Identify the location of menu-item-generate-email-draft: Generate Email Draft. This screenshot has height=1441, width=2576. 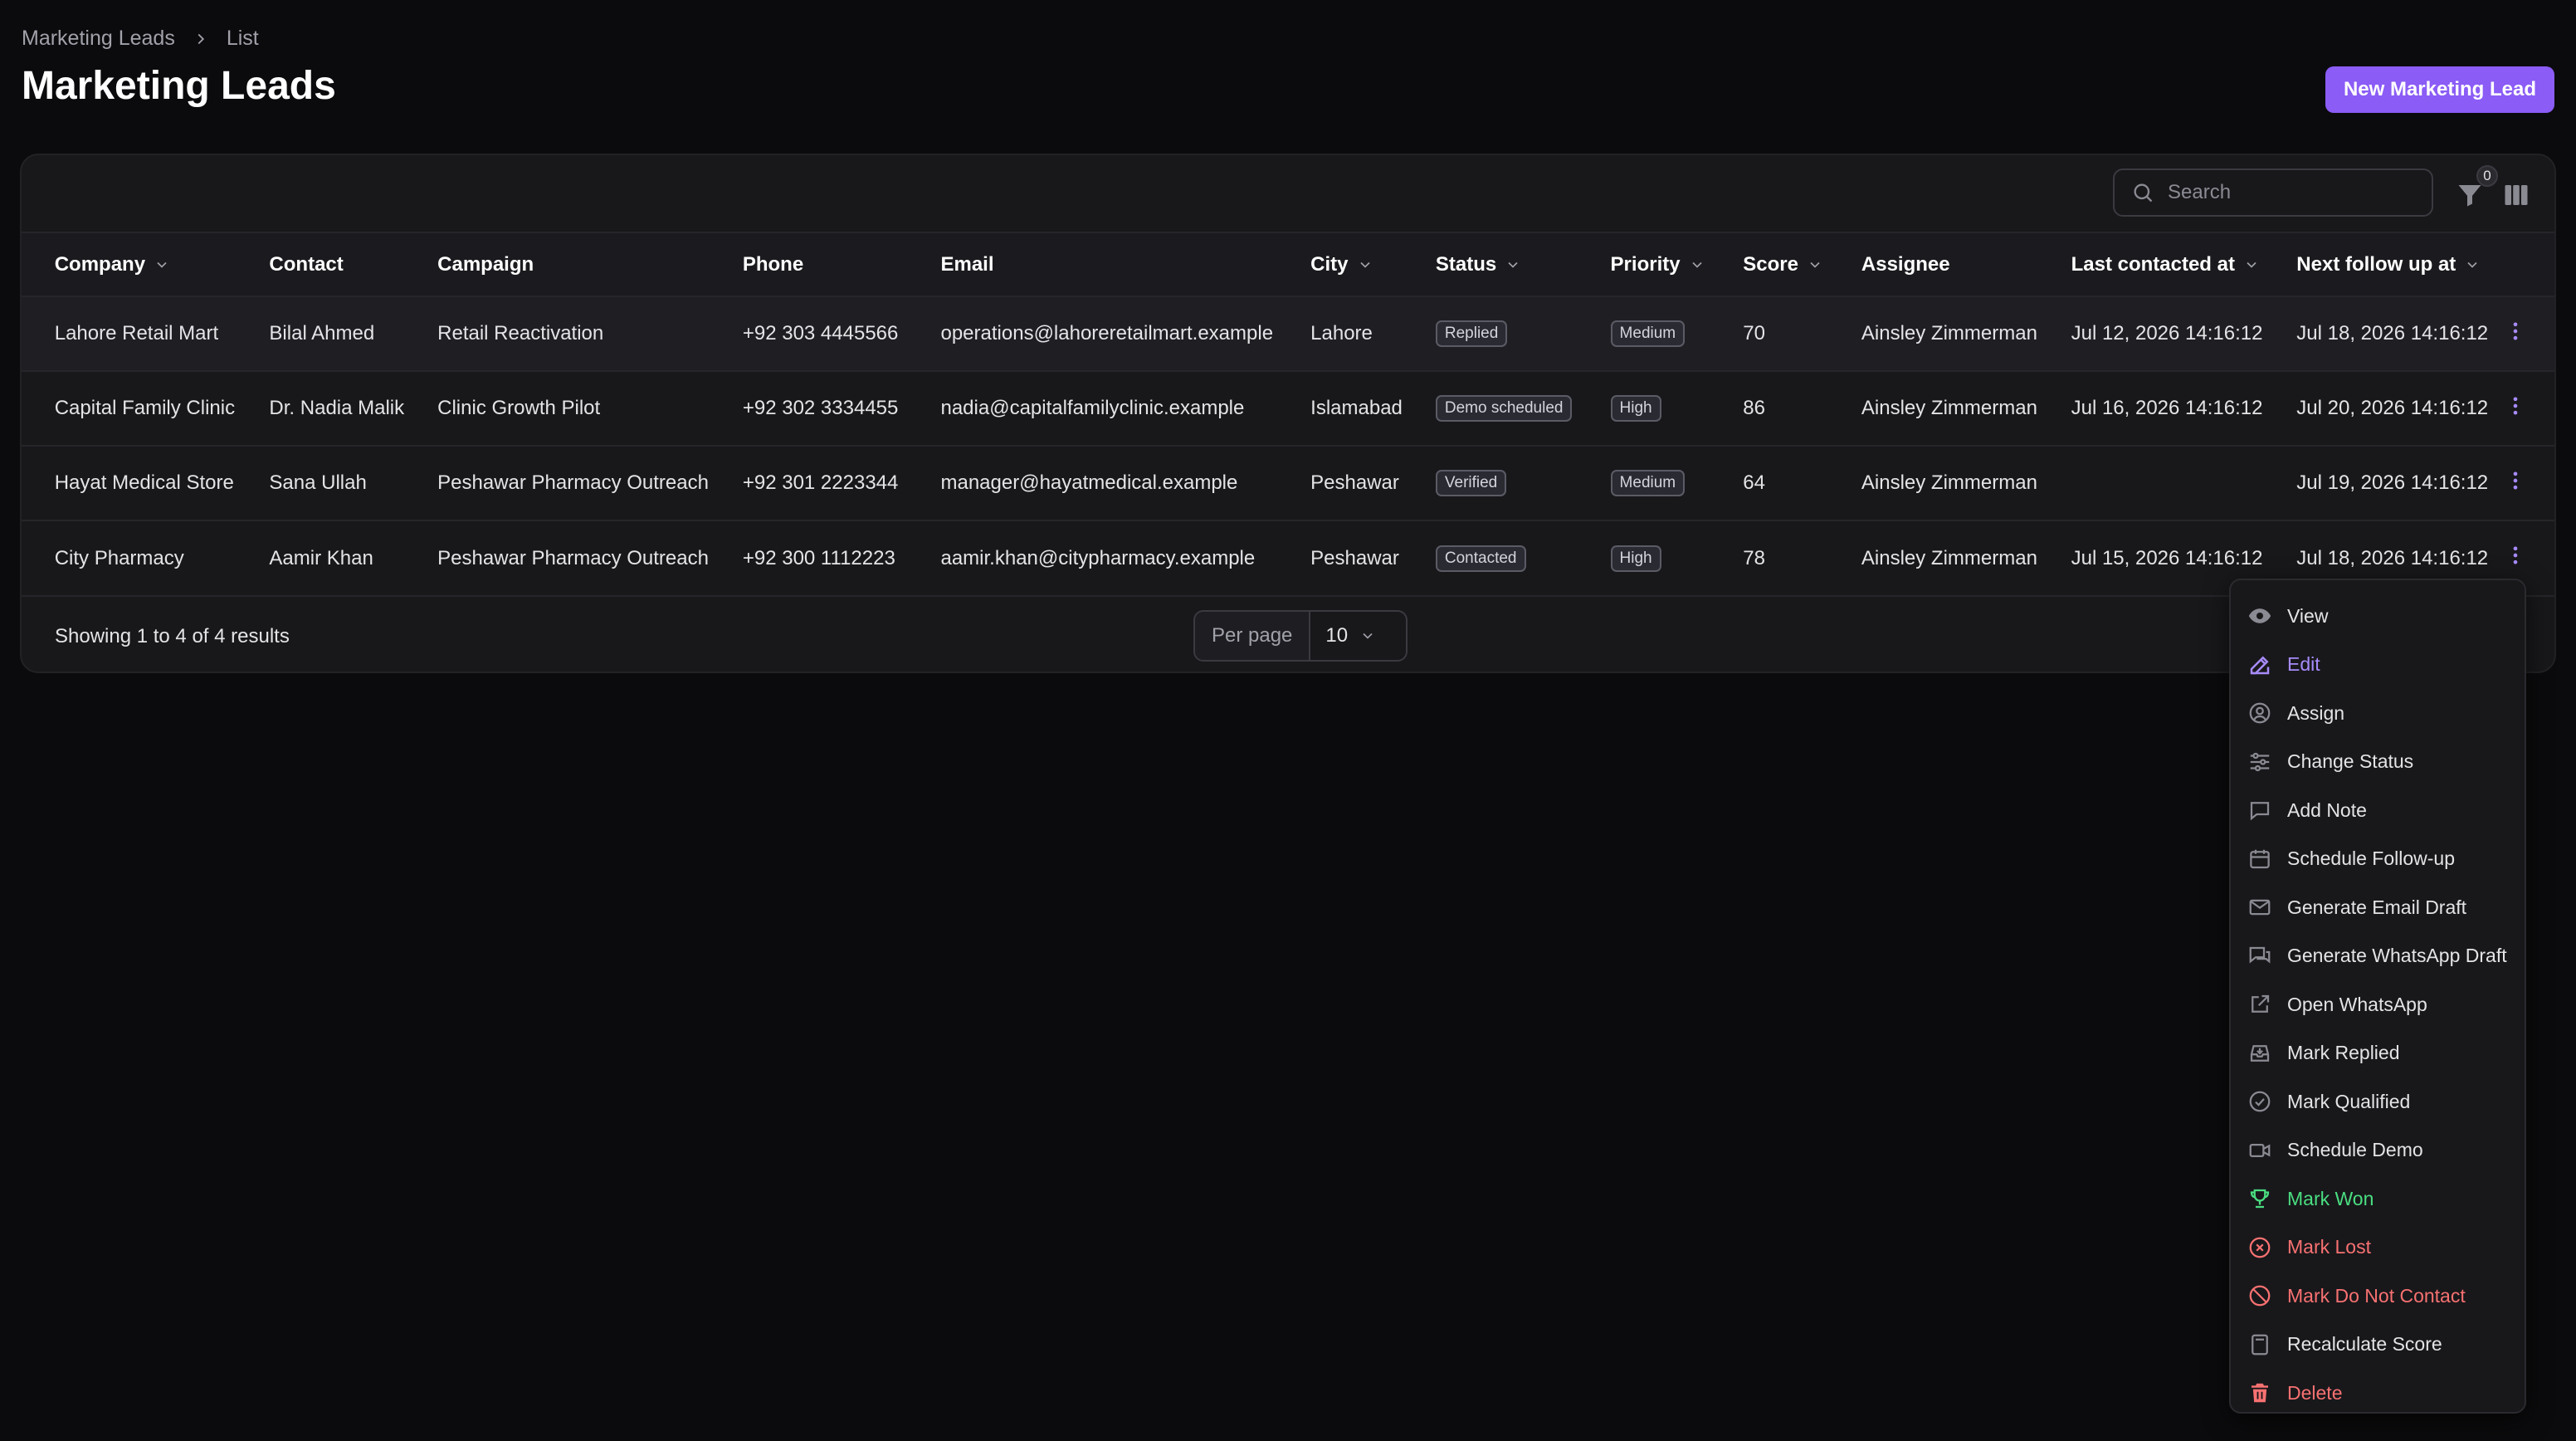
(2378, 907).